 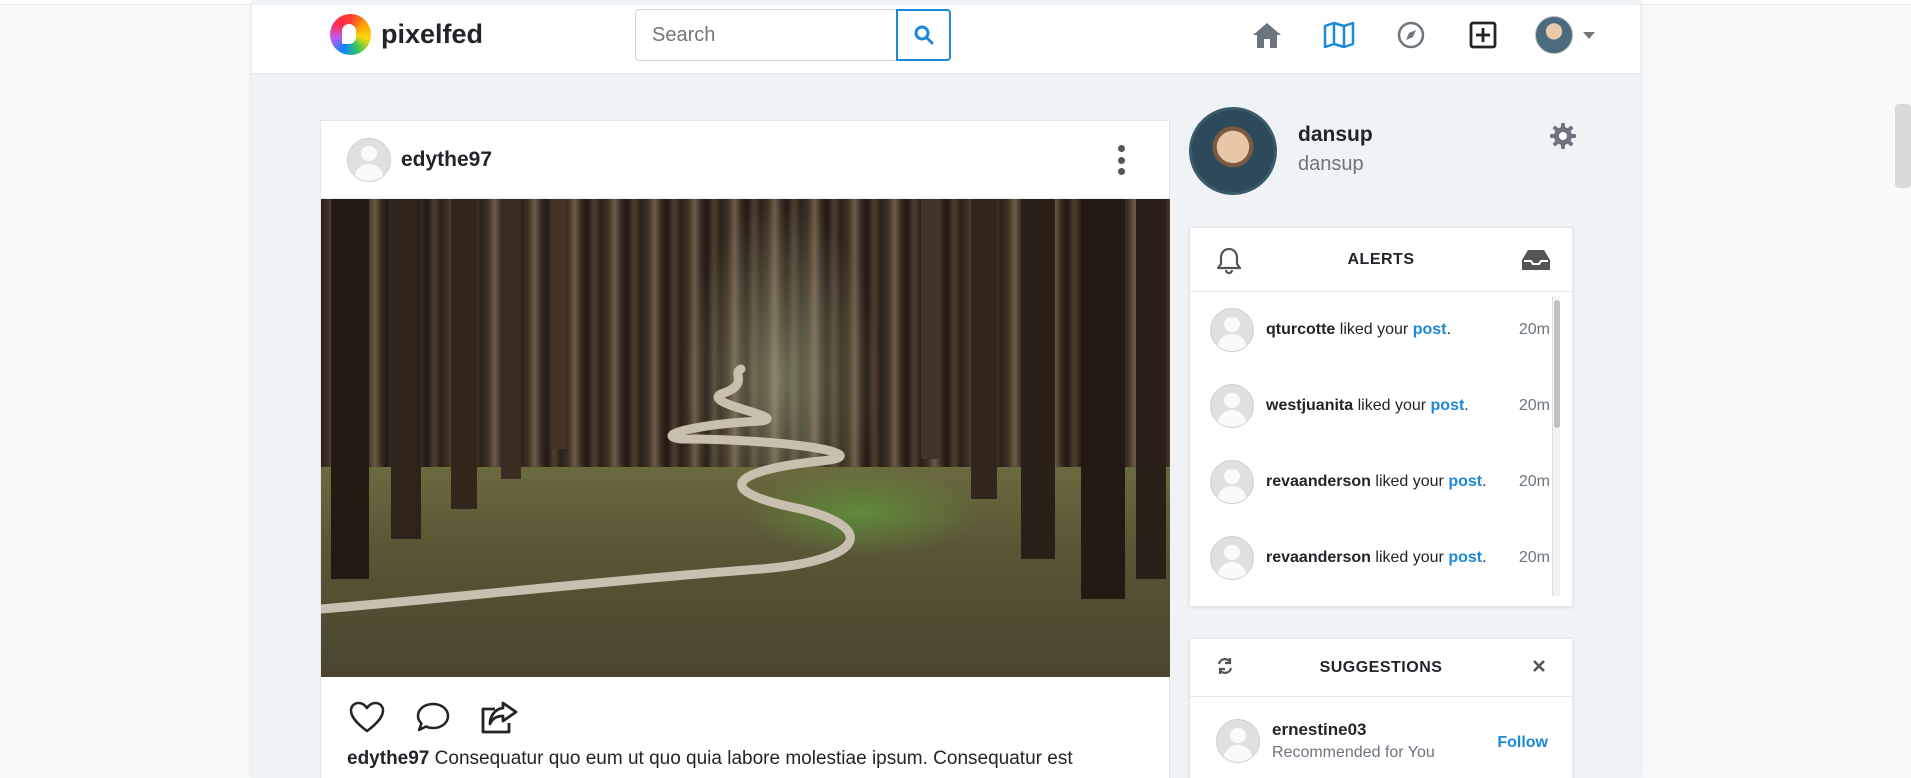 I want to click on alert-username: qturcotte, so click(x=1300, y=329).